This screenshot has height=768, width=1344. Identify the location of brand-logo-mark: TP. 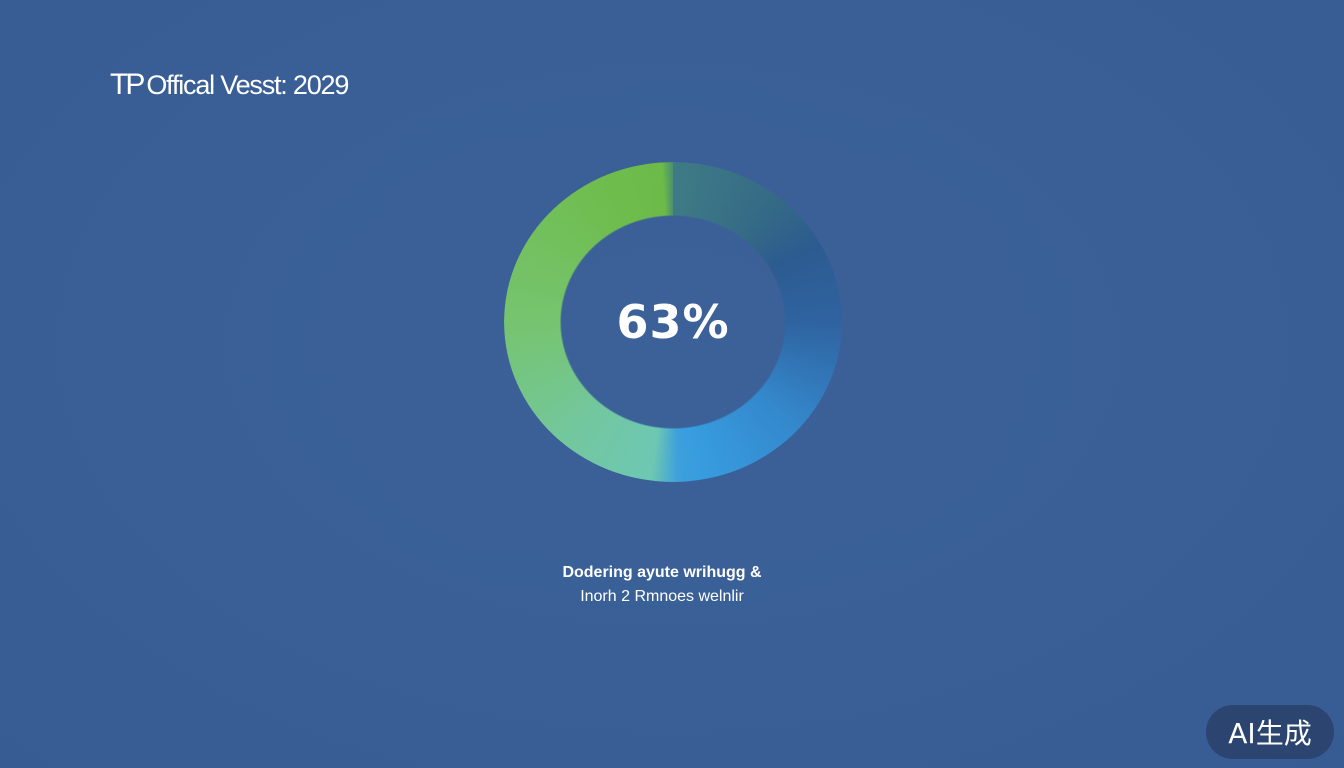
(127, 84).